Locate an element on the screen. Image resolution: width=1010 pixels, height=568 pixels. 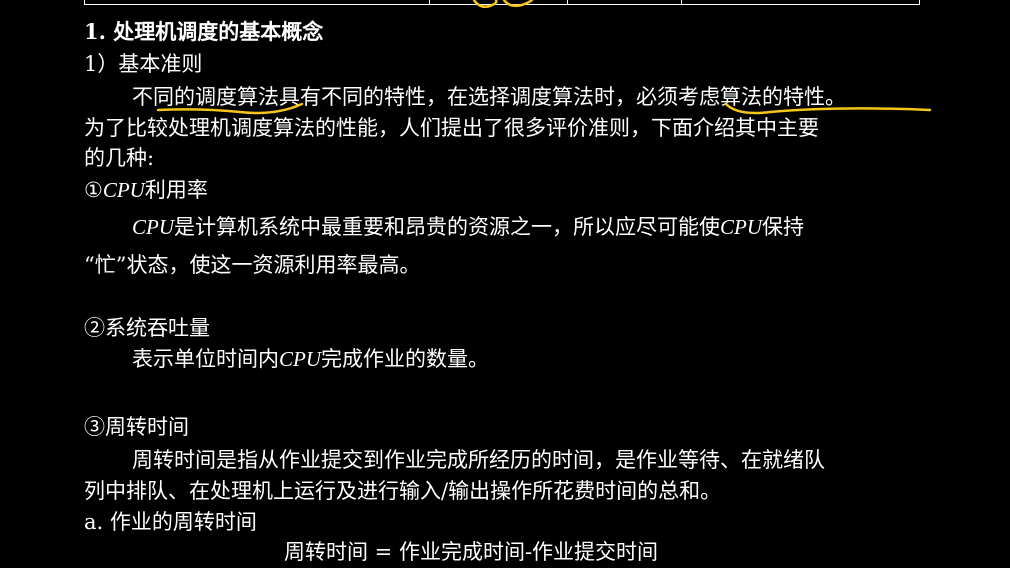
criterion-cpu-heading: ①CPU利用率 is located at coordinates (146, 190).